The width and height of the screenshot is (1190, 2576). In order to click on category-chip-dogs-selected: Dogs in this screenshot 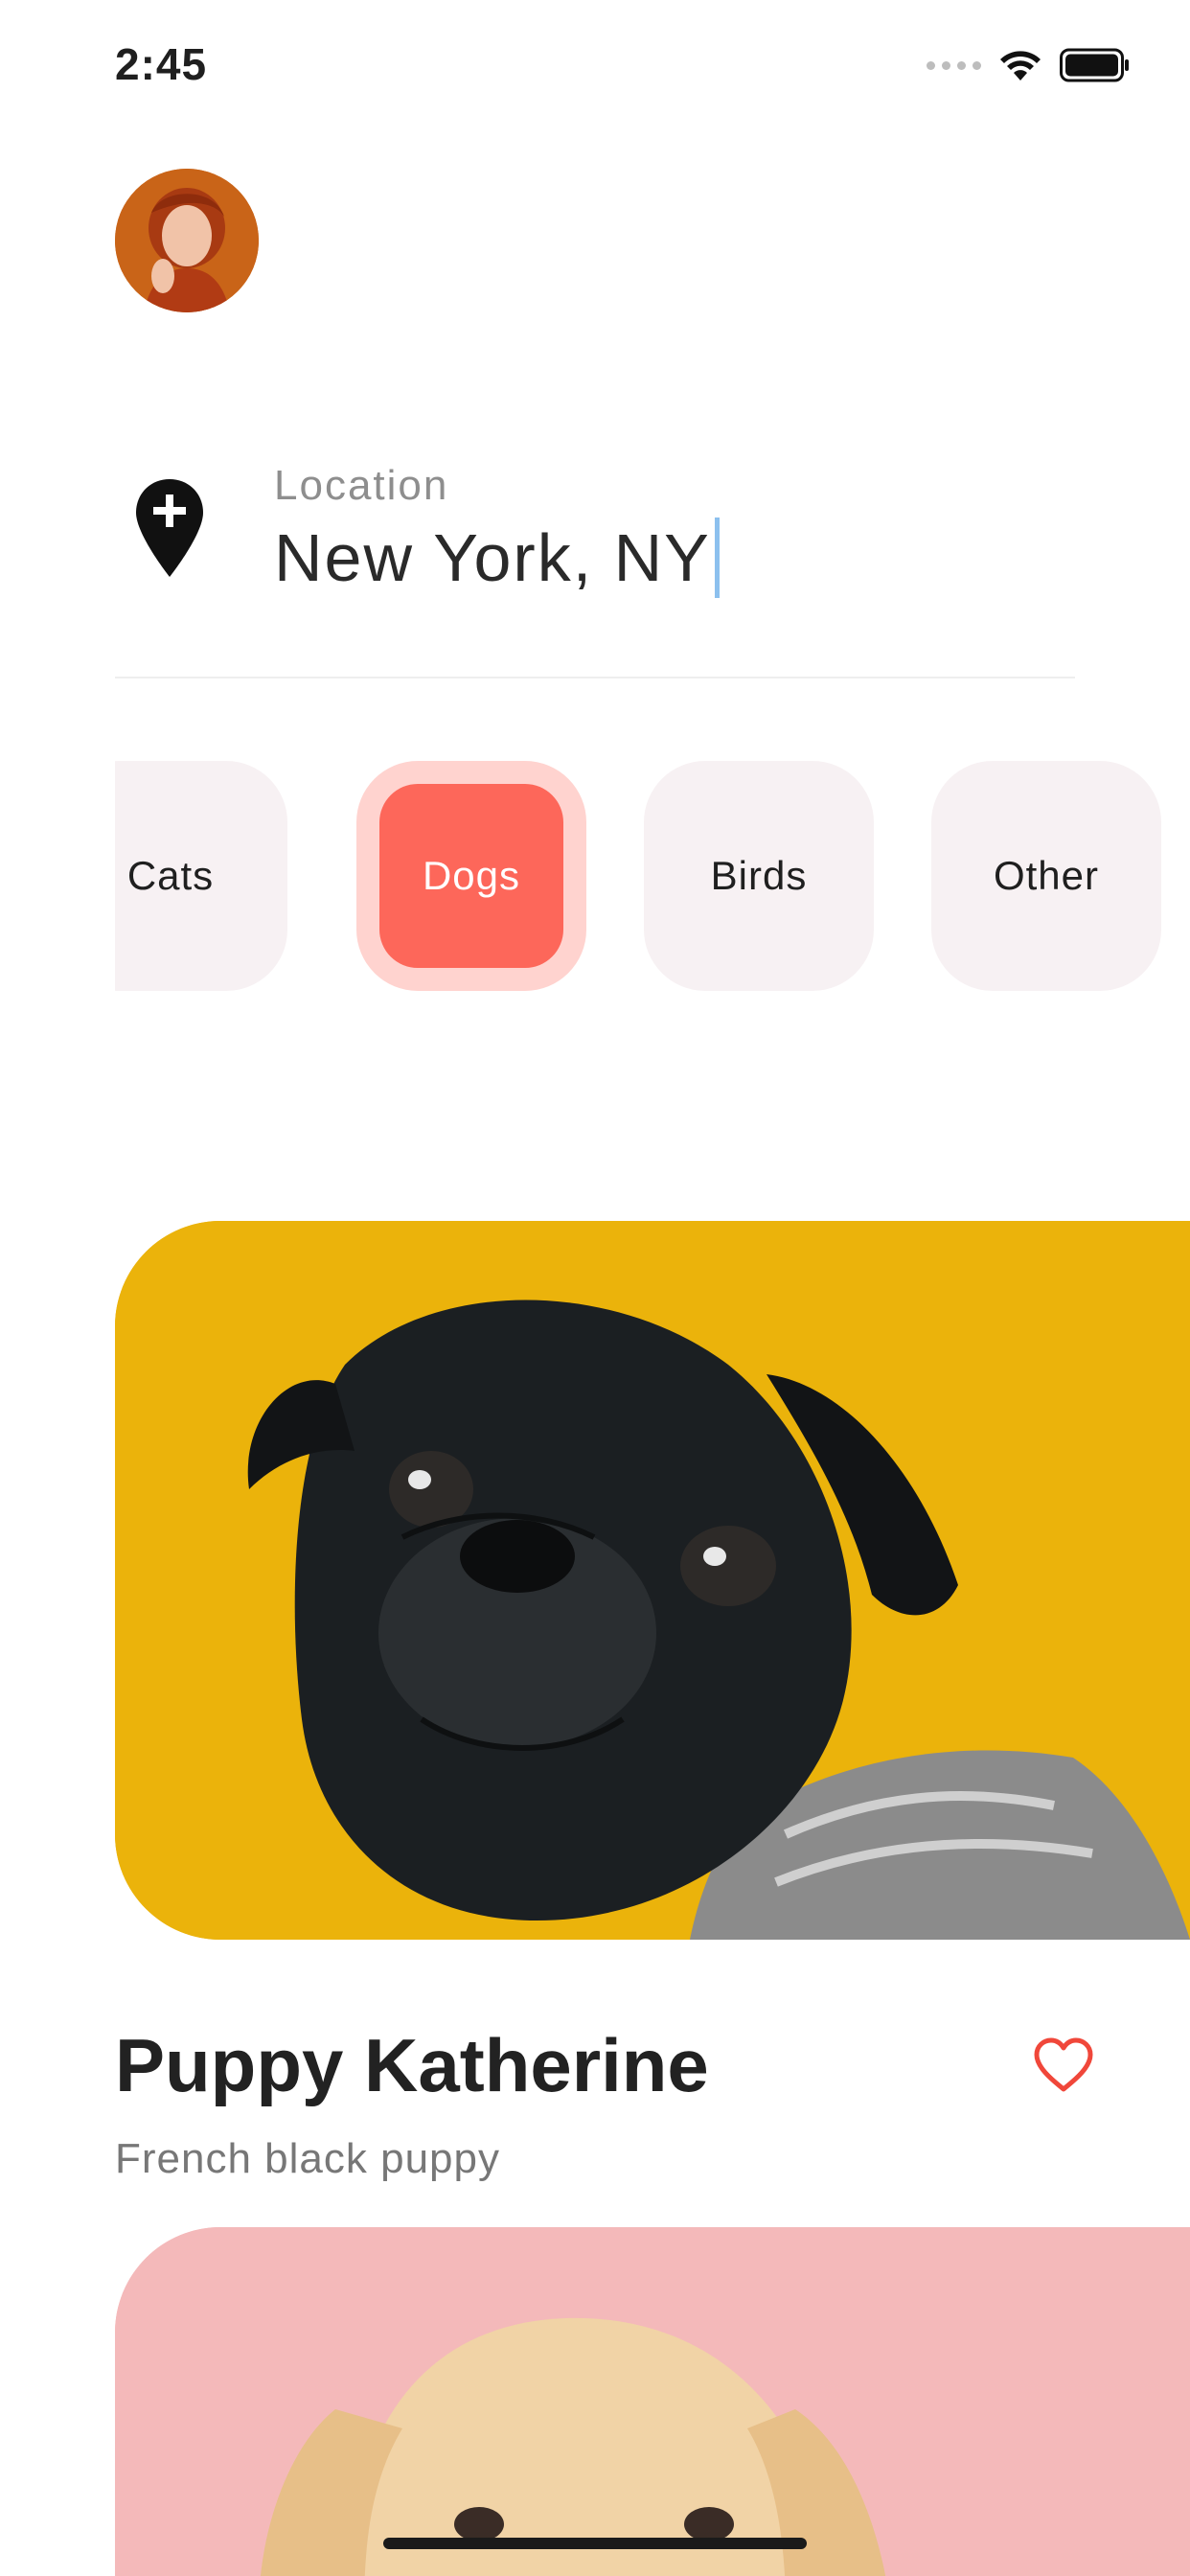, I will do `click(471, 876)`.